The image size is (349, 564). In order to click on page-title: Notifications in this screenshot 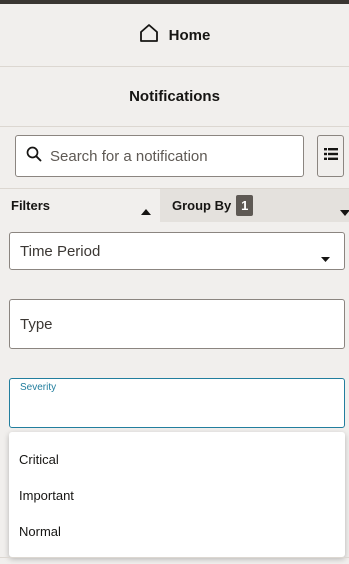, I will do `click(174, 97)`.